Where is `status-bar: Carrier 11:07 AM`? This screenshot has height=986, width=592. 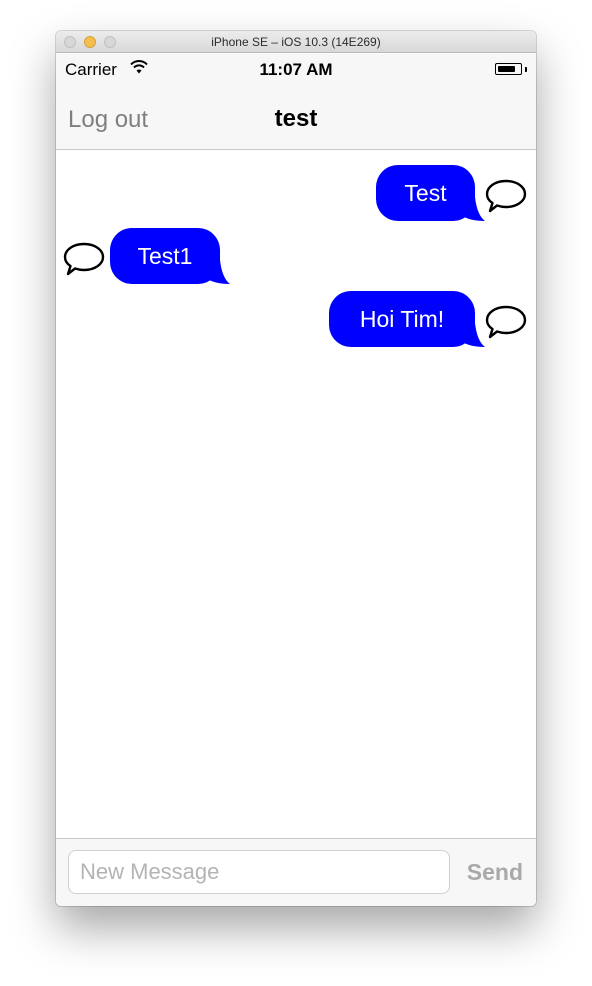 status-bar: Carrier 11:07 AM is located at coordinates (296, 69).